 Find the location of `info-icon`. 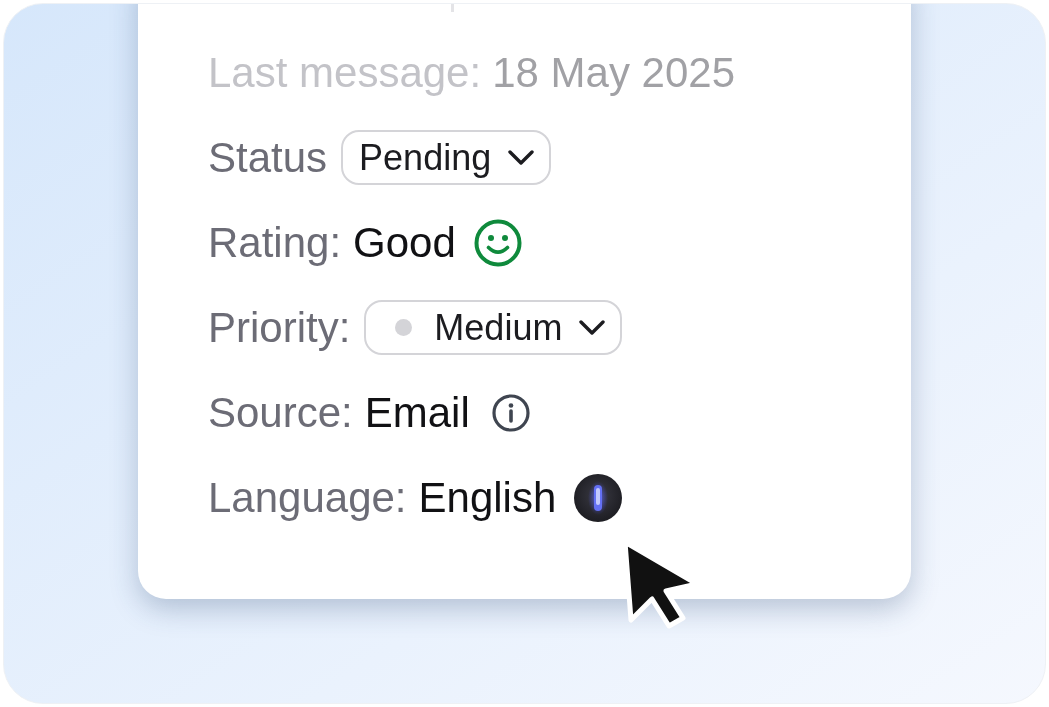

info-icon is located at coordinates (510, 412).